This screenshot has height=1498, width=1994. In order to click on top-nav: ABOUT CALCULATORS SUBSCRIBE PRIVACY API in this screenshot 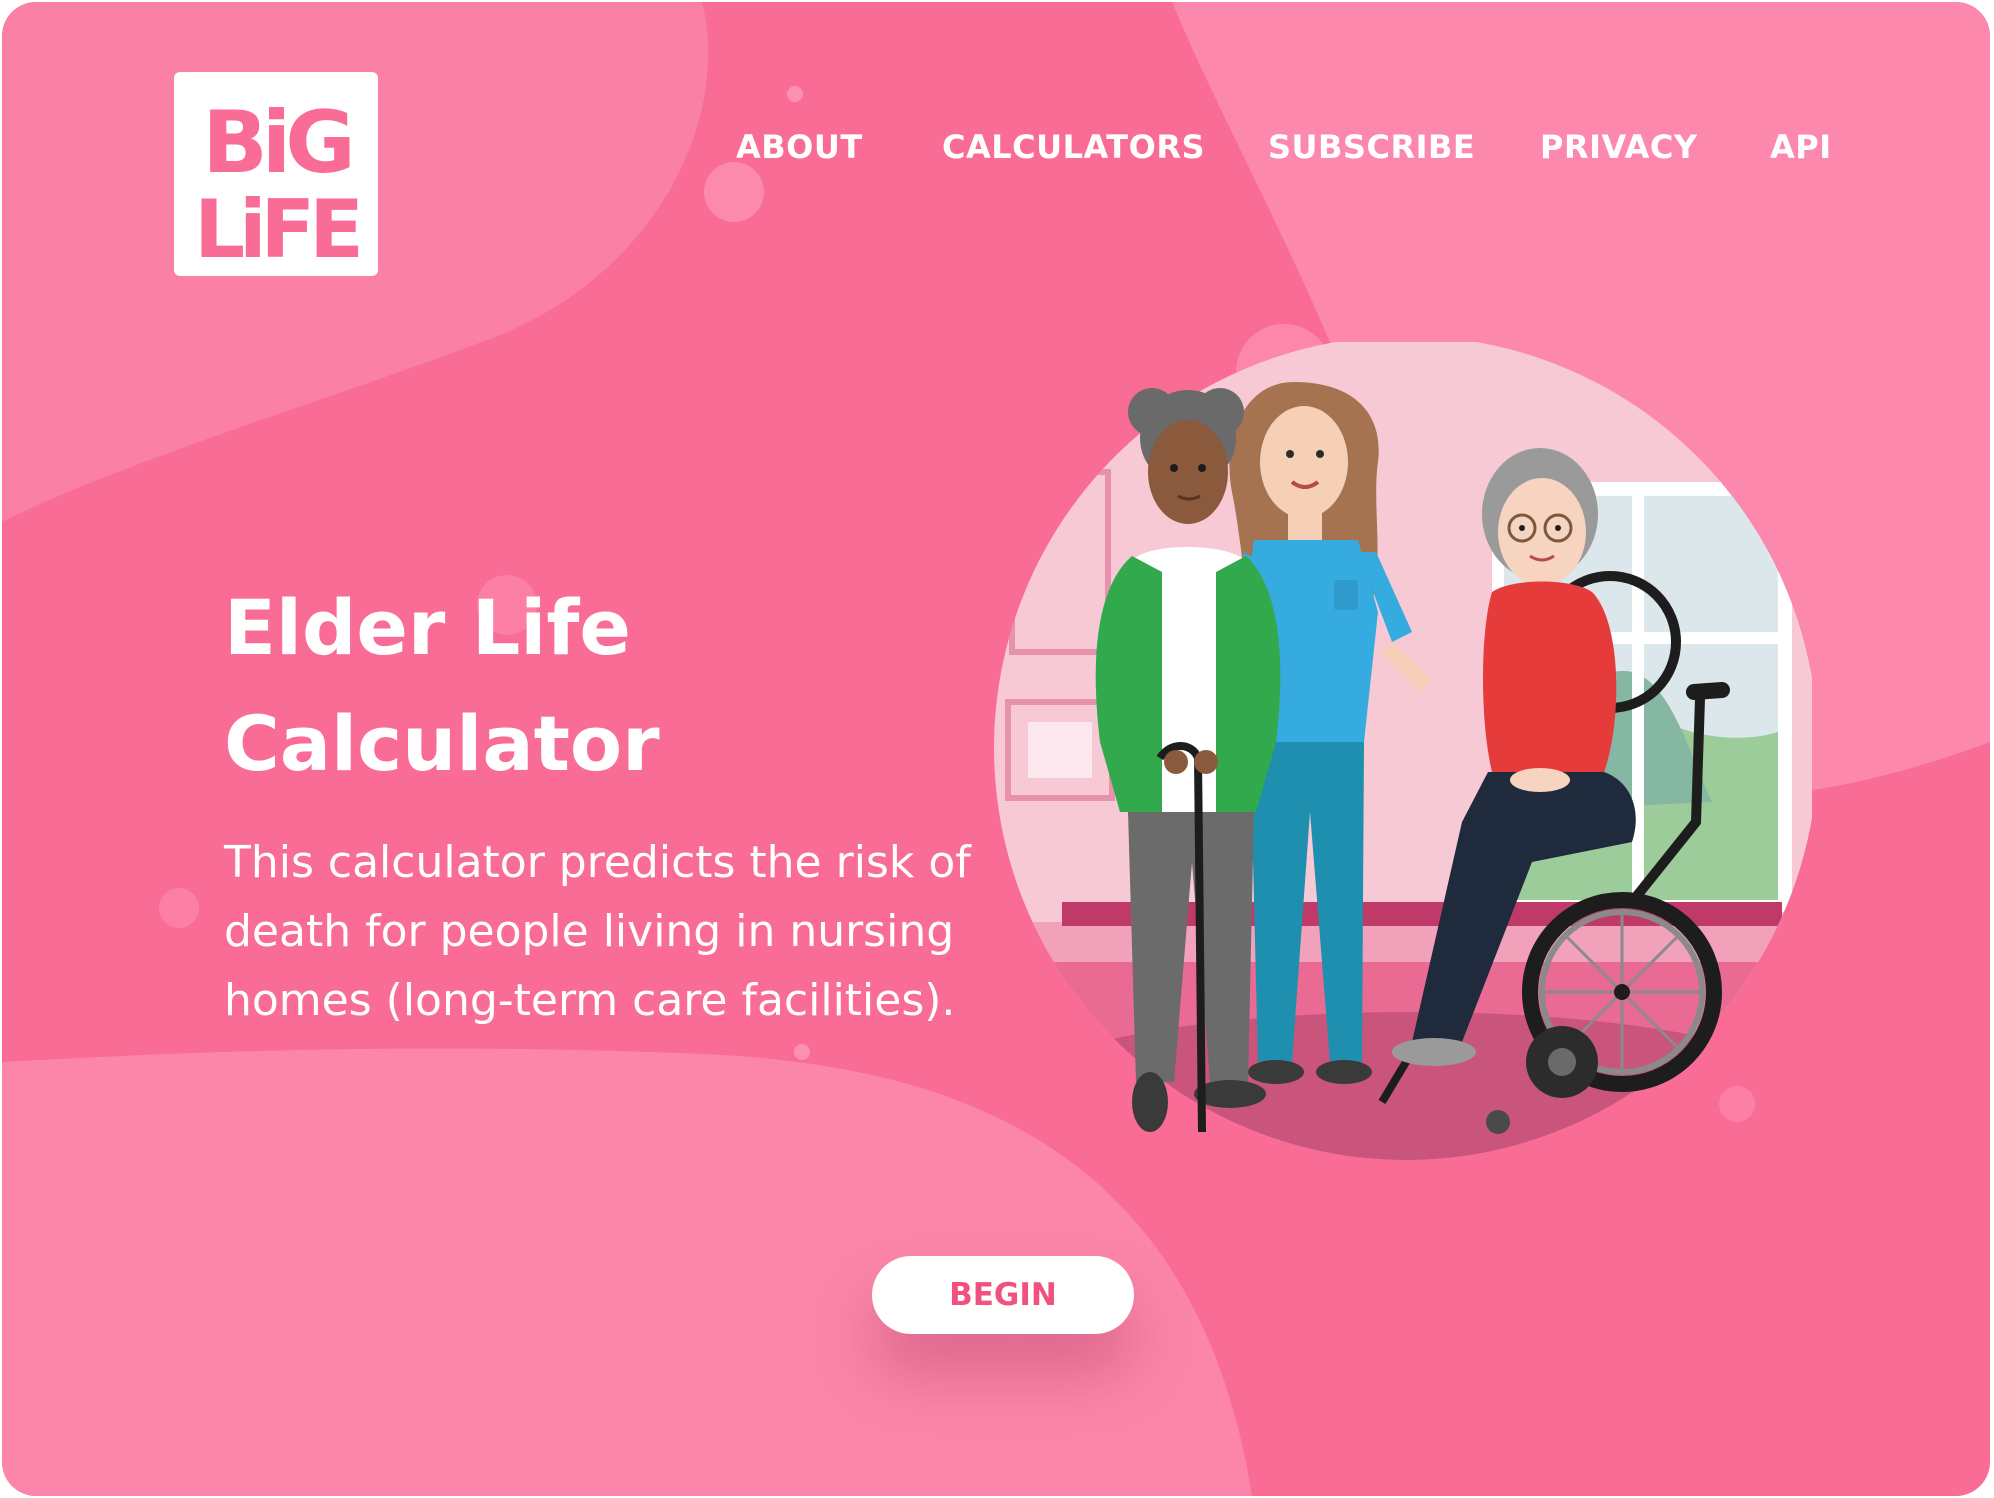, I will do `click(996, 148)`.